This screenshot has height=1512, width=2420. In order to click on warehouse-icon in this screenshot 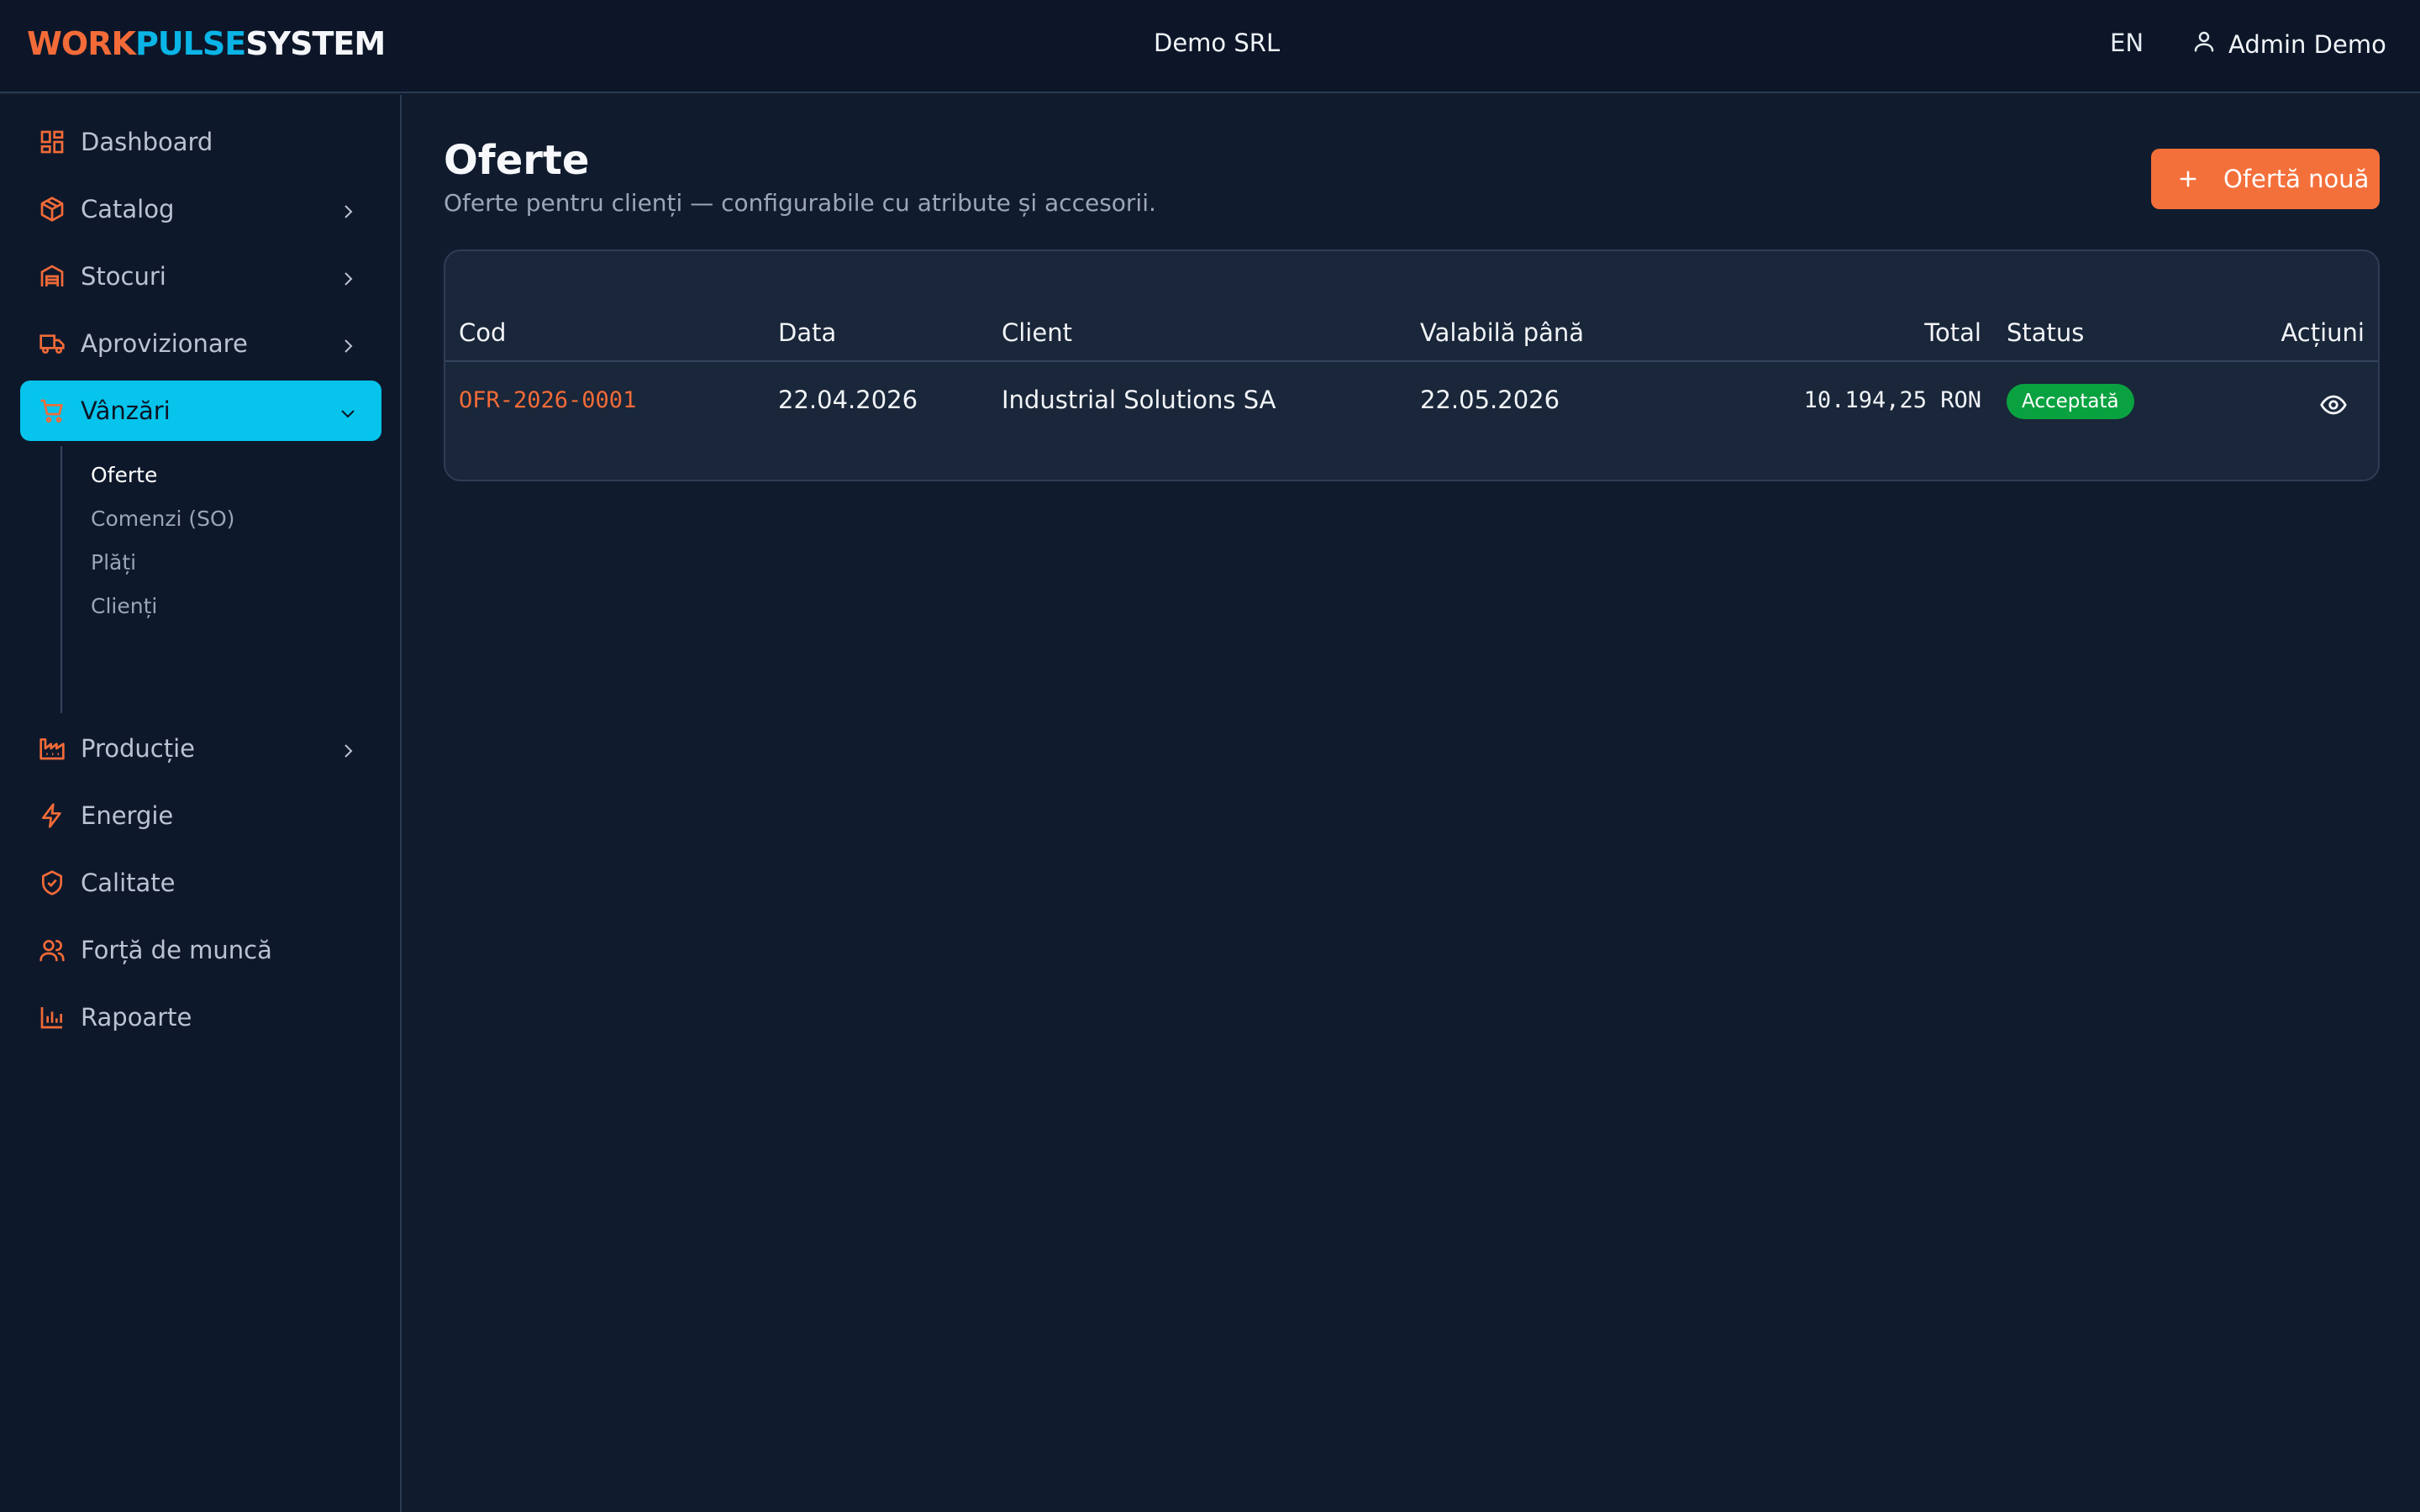, I will do `click(52, 276)`.